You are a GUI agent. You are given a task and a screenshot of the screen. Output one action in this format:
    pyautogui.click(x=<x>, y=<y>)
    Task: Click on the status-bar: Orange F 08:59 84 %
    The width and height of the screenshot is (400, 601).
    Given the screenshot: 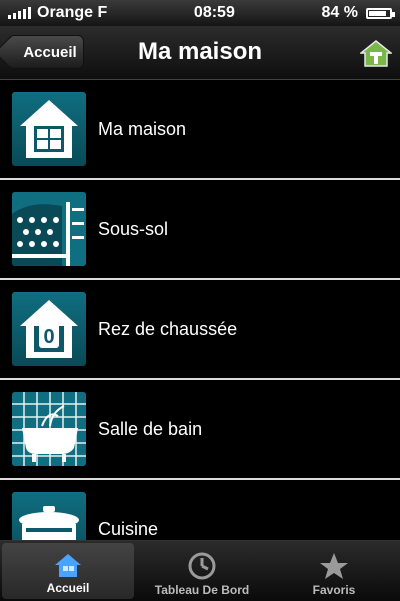 What is the action you would take?
    pyautogui.click(x=200, y=13)
    